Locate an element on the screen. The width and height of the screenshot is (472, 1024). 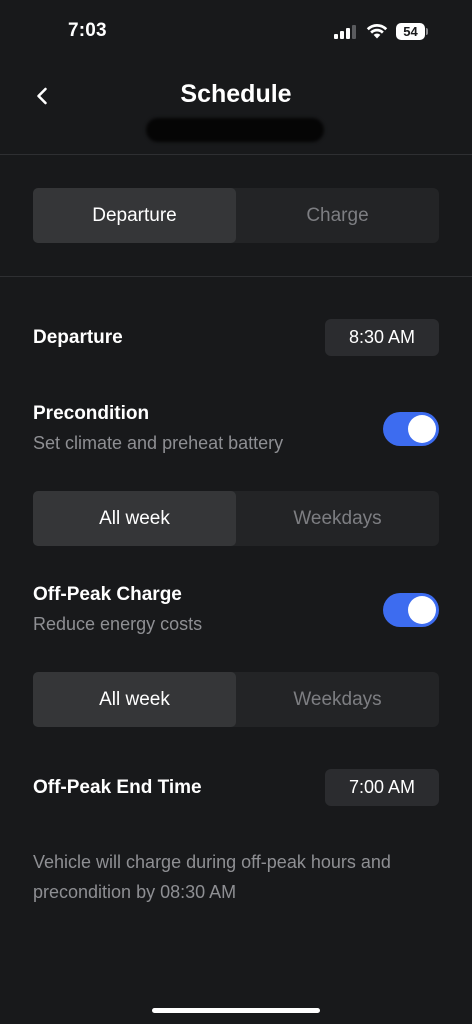
departure-time-button: 8:30 AM is located at coordinates (382, 337).